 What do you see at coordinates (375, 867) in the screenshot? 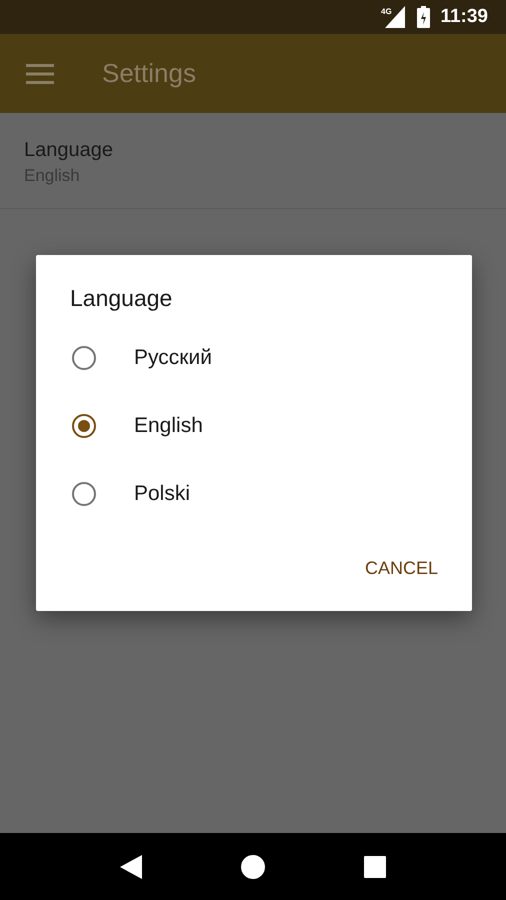
I see `recents-icon` at bounding box center [375, 867].